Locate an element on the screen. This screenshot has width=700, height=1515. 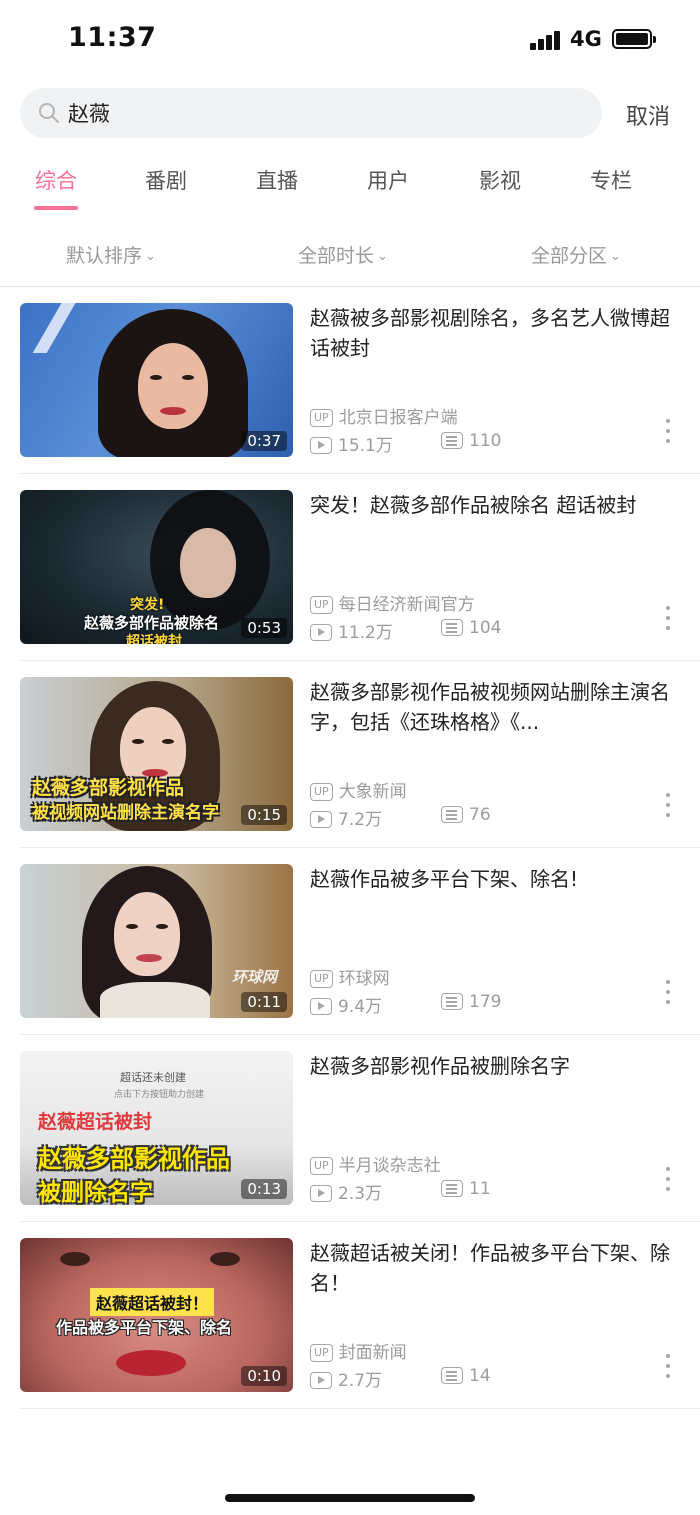
video-title: 赵薇超话被关闭！作品被多平台下架、除名！ is located at coordinates (490, 1268).